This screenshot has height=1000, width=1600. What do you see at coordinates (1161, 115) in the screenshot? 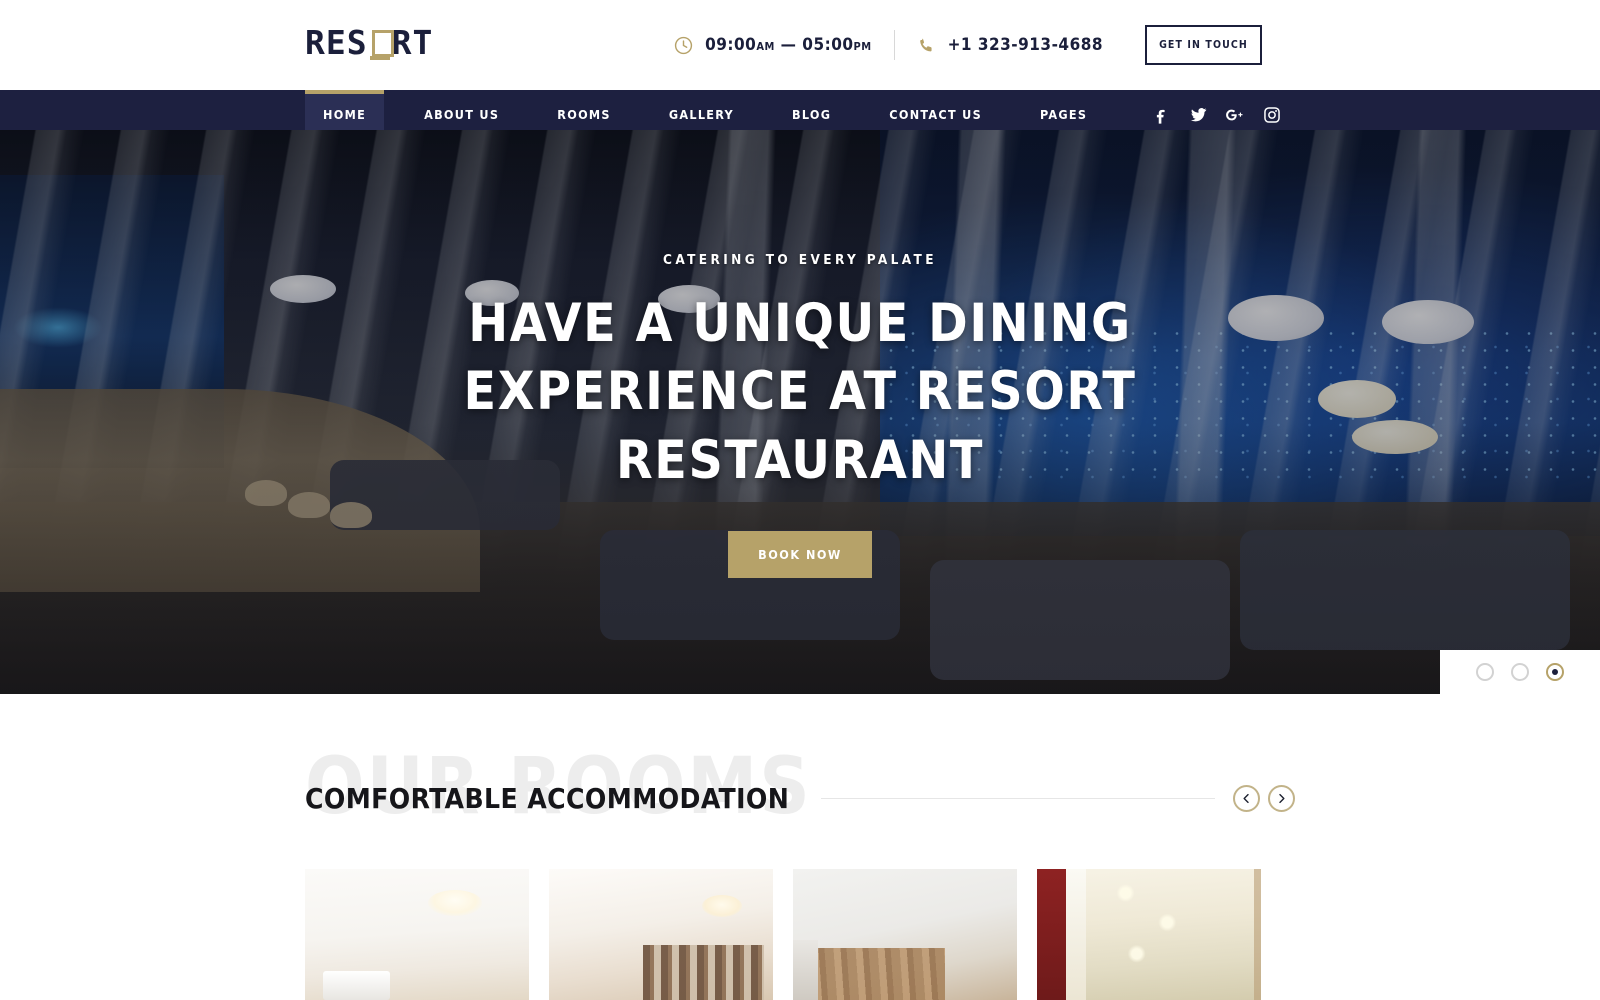
I see `facebook-icon` at bounding box center [1161, 115].